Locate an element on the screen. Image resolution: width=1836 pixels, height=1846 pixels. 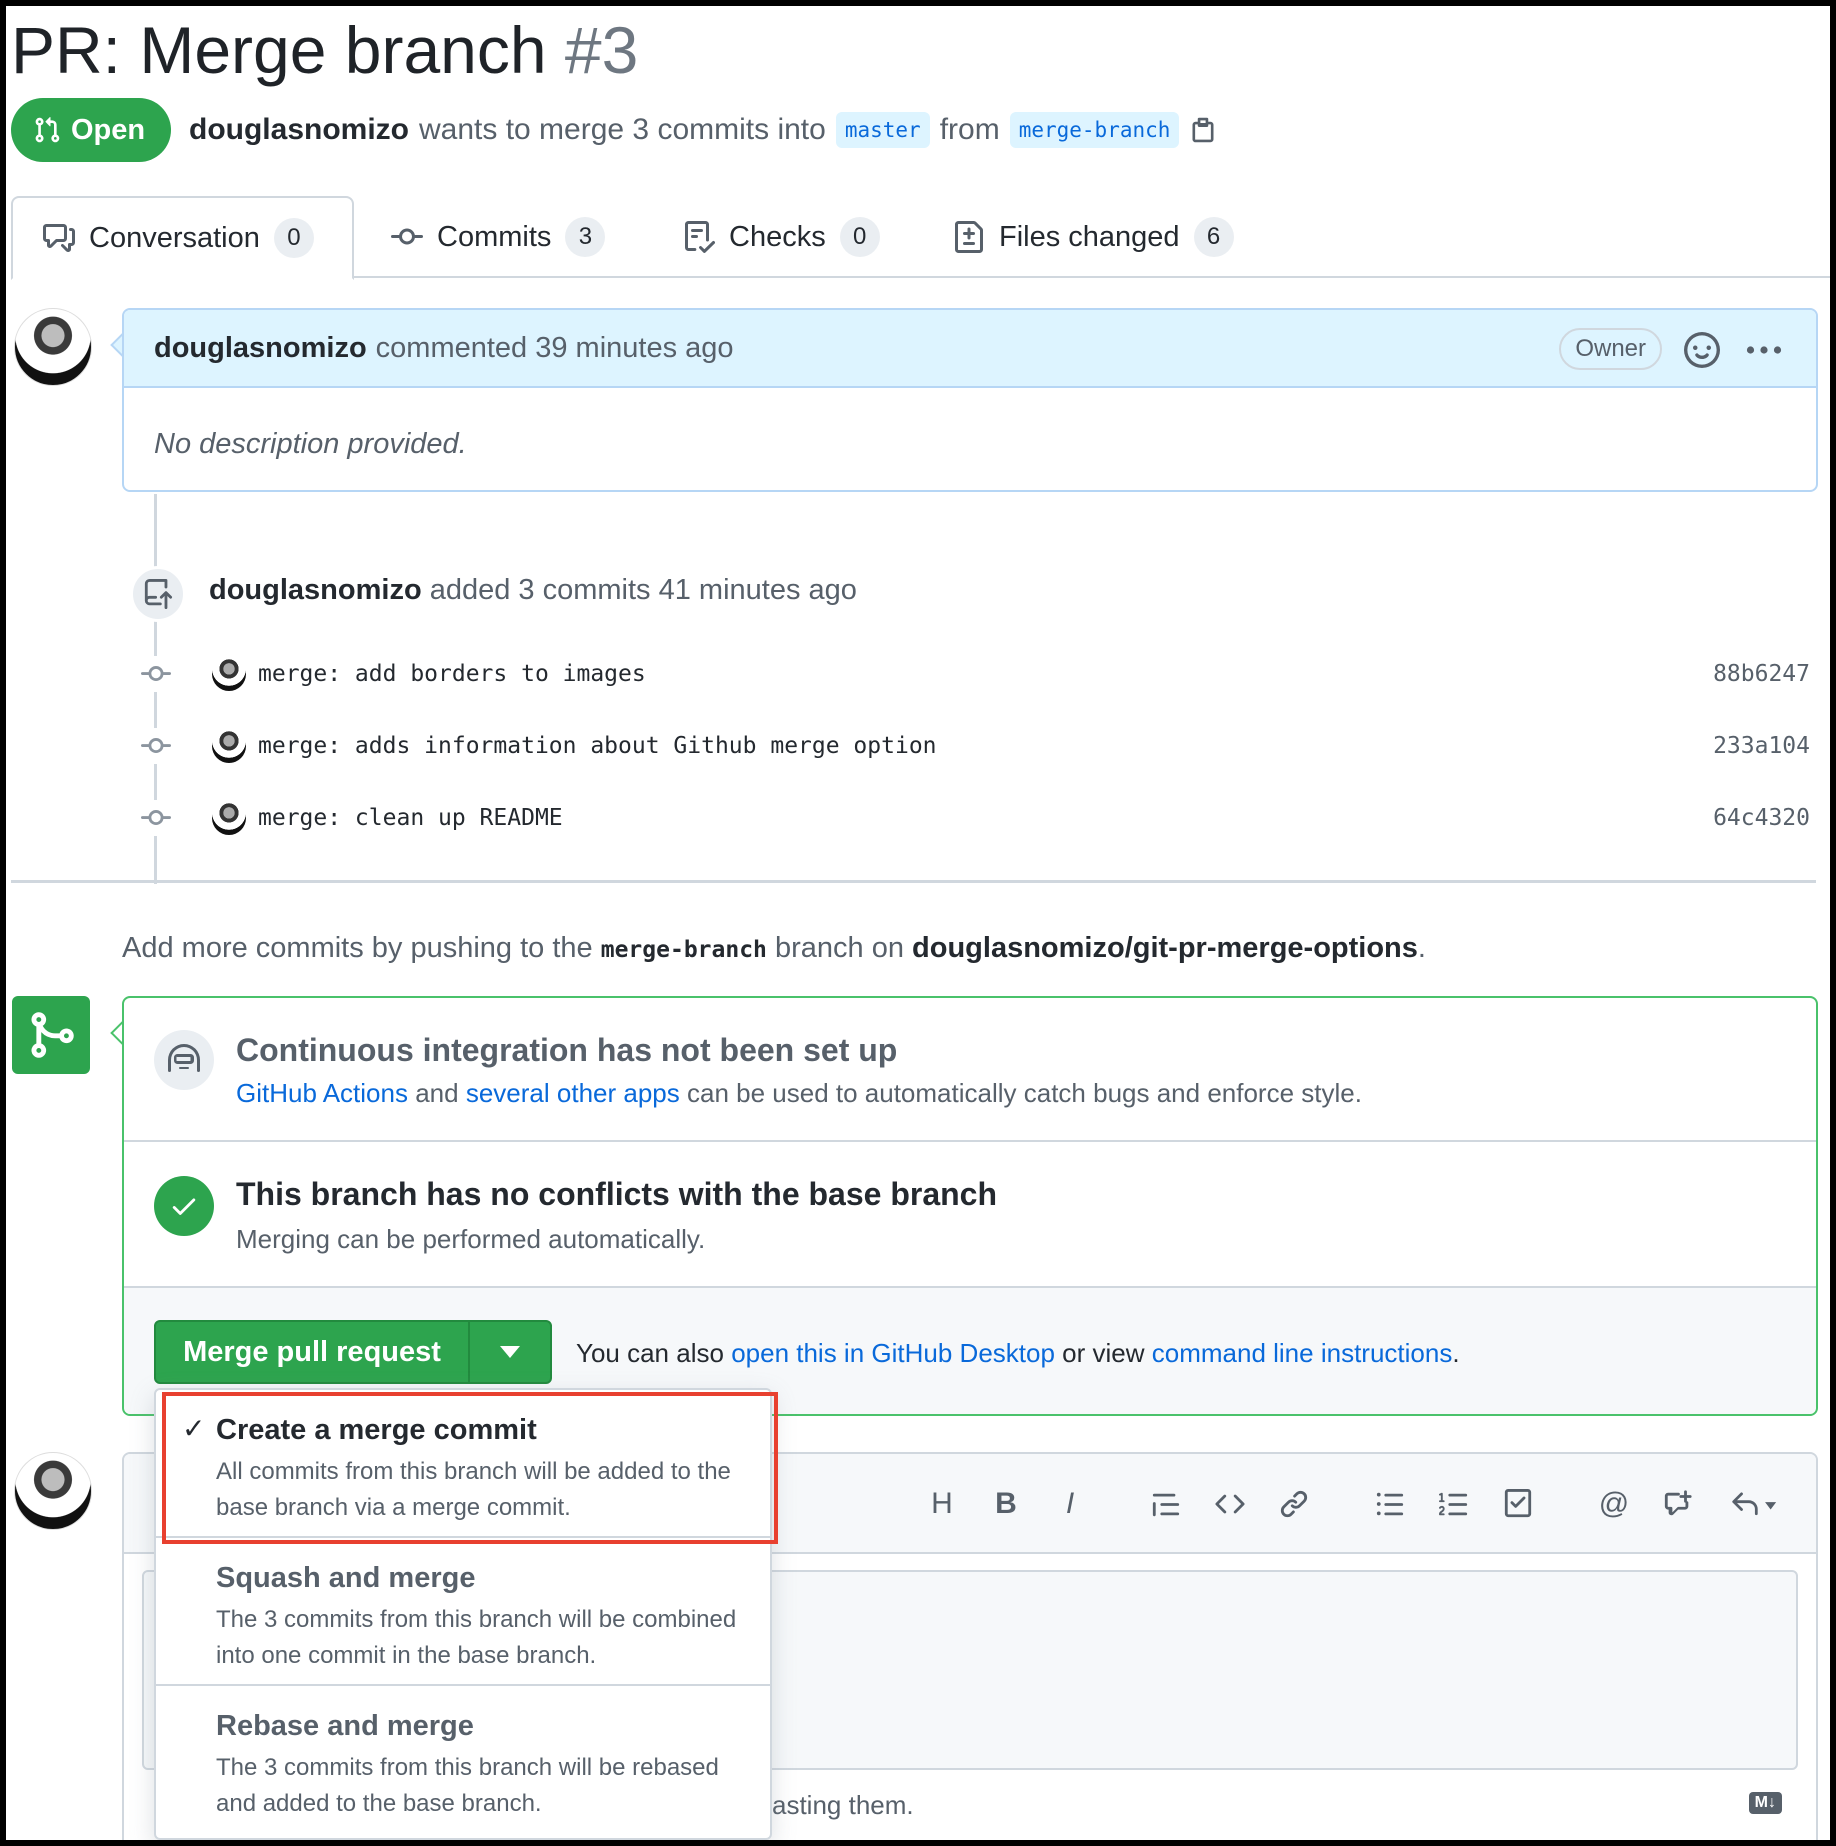
merge-option-title: Squash and merge is located at coordinates (346, 1578).